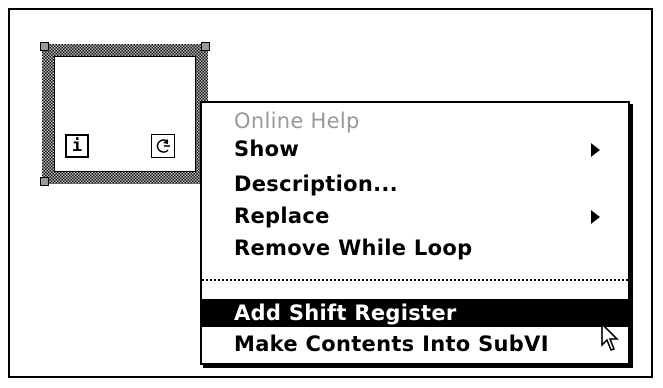 The image size is (663, 388). What do you see at coordinates (77, 146) in the screenshot?
I see `iteration-terminal: i` at bounding box center [77, 146].